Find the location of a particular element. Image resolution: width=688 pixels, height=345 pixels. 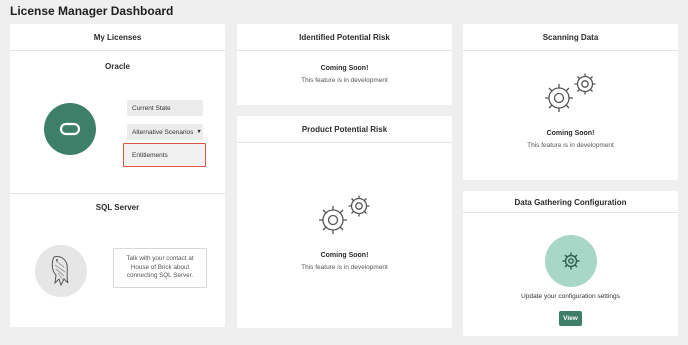

page-title: License Manager Dashboard is located at coordinates (92, 11).